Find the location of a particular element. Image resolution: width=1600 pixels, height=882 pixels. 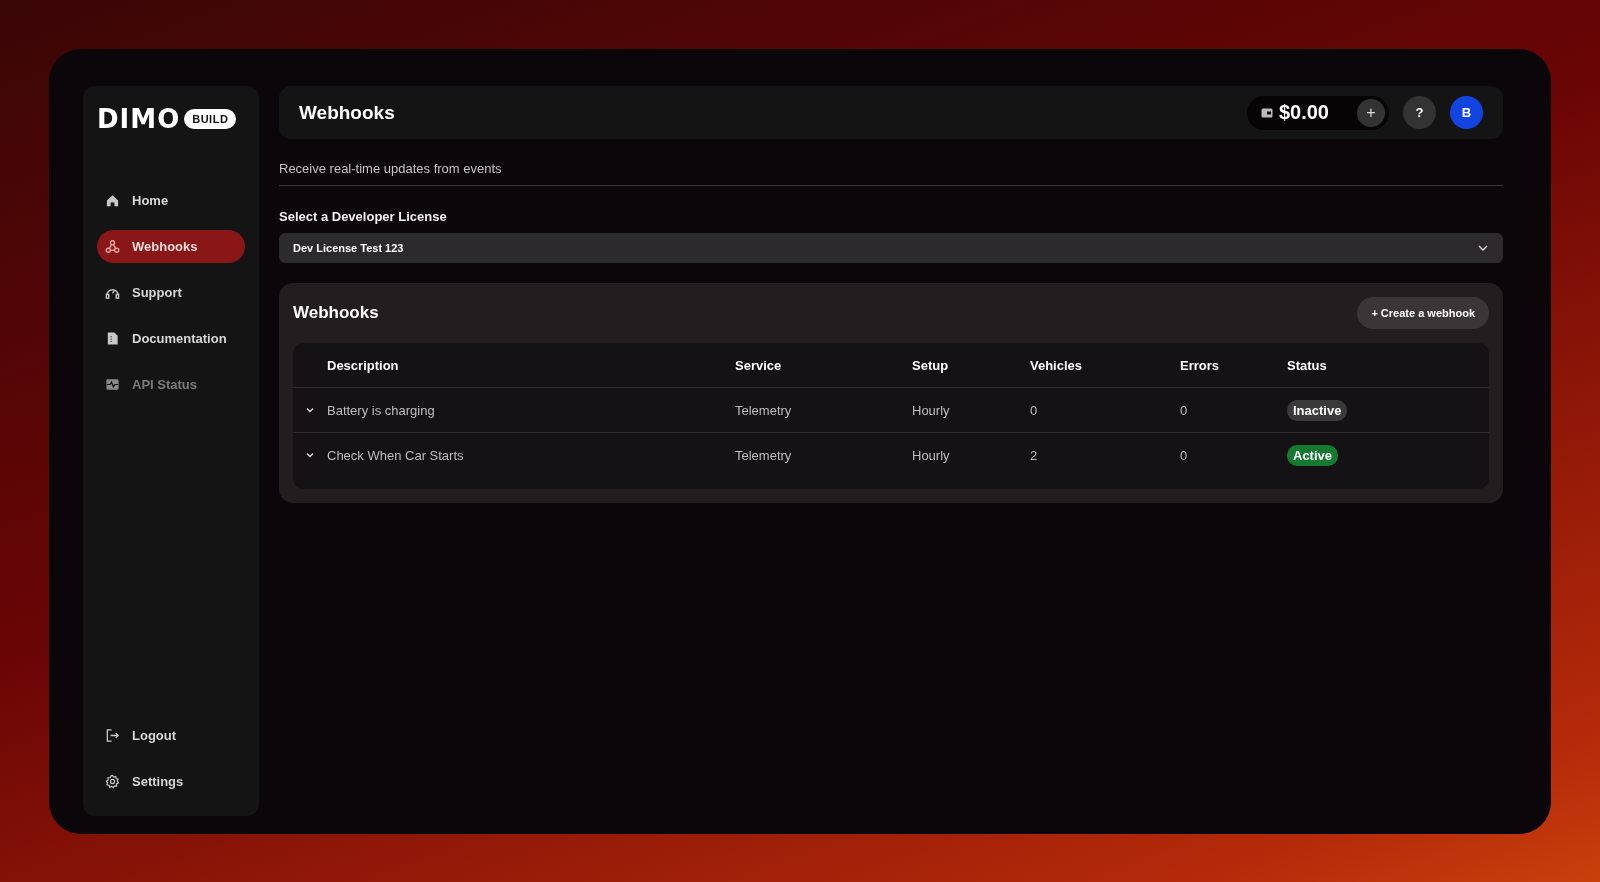

card-title: Webhooks is located at coordinates (336, 313).